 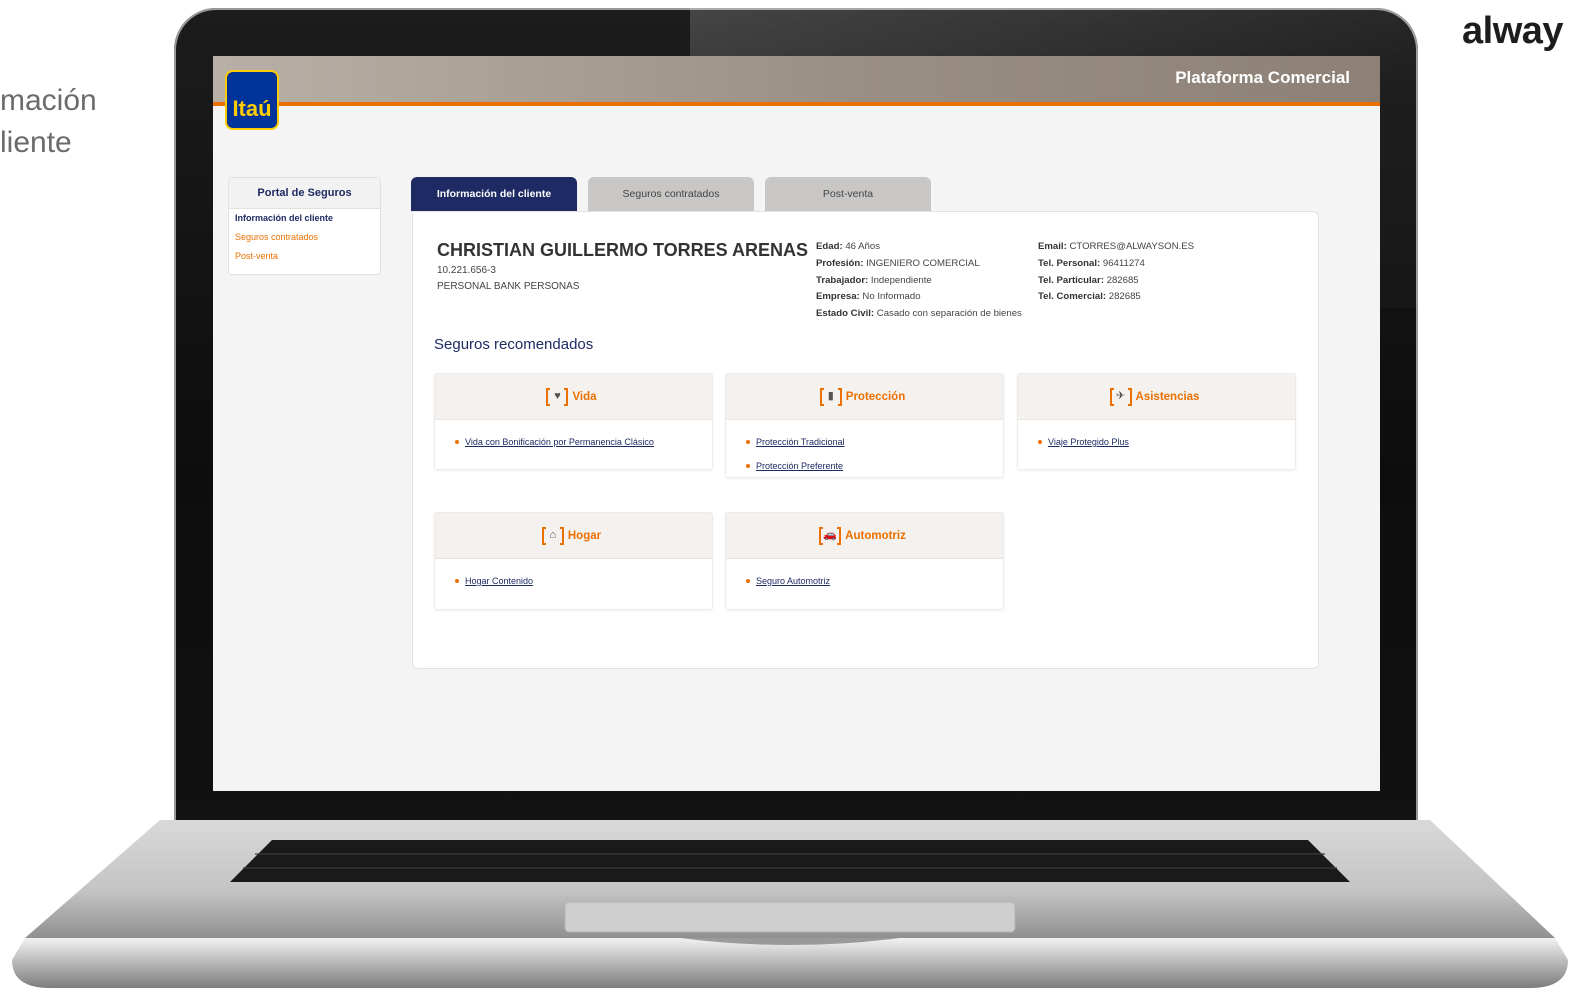 I want to click on card-header: 🚗 Automotriz, so click(x=864, y=536).